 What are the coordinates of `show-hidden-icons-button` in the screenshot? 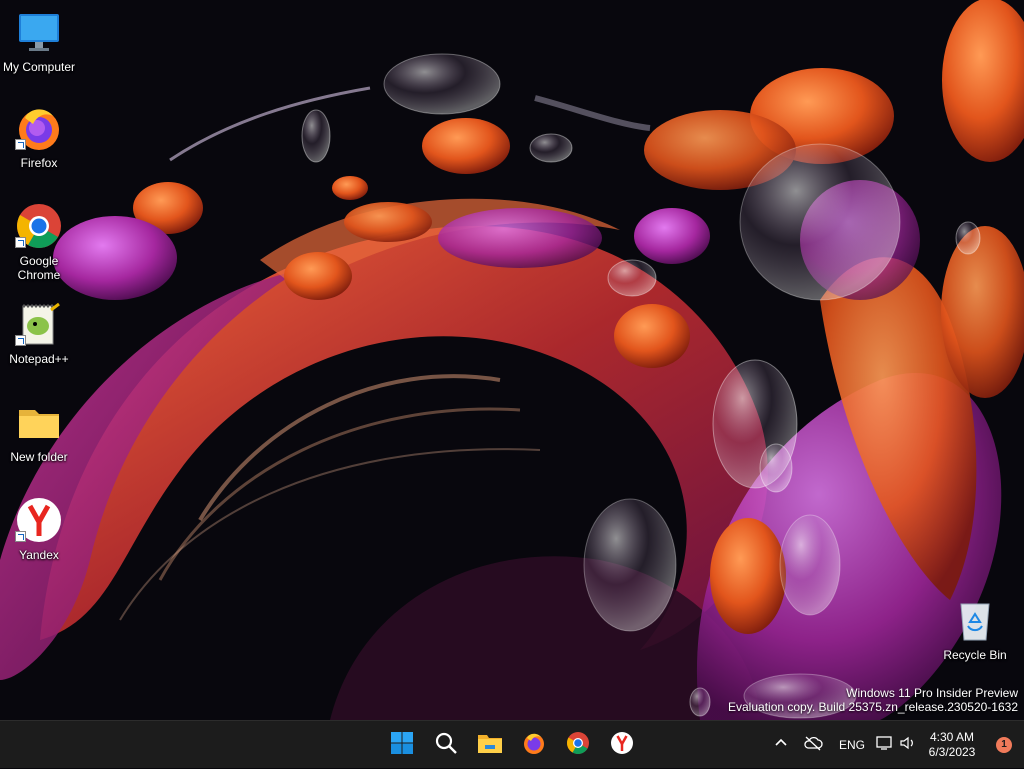 It's located at (781, 745).